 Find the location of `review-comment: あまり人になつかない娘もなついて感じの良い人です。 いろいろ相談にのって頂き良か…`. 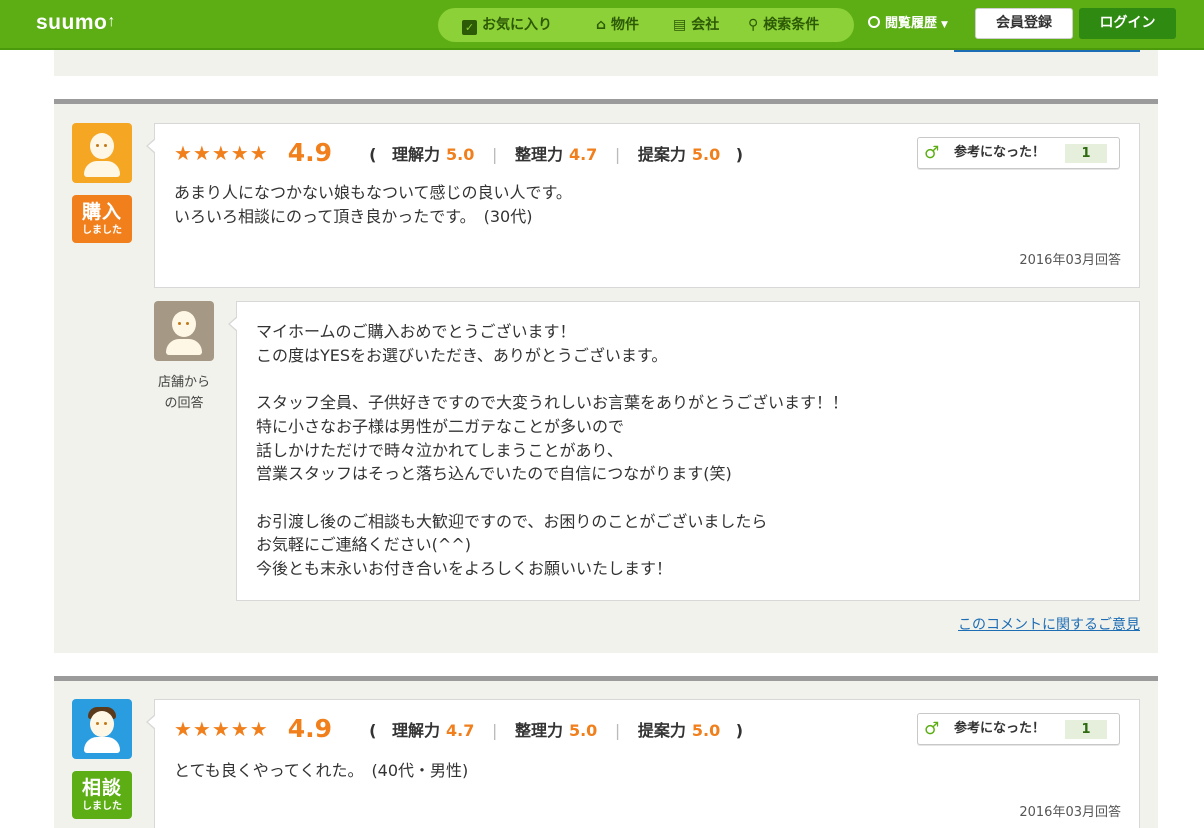

review-comment: あまり人になつかない娘もなついて感じの良い人です。 いろいろ相談にのって頂き良か… is located at coordinates (373, 204).